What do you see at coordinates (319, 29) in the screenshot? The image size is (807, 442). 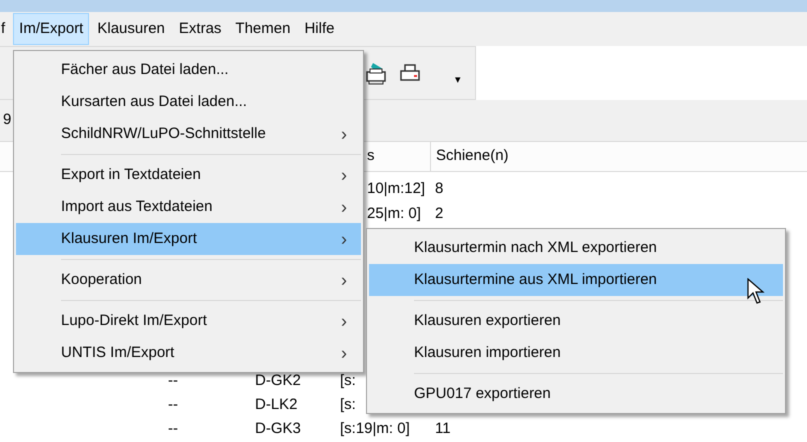 I see `menu-bar-item: Hilfe` at bounding box center [319, 29].